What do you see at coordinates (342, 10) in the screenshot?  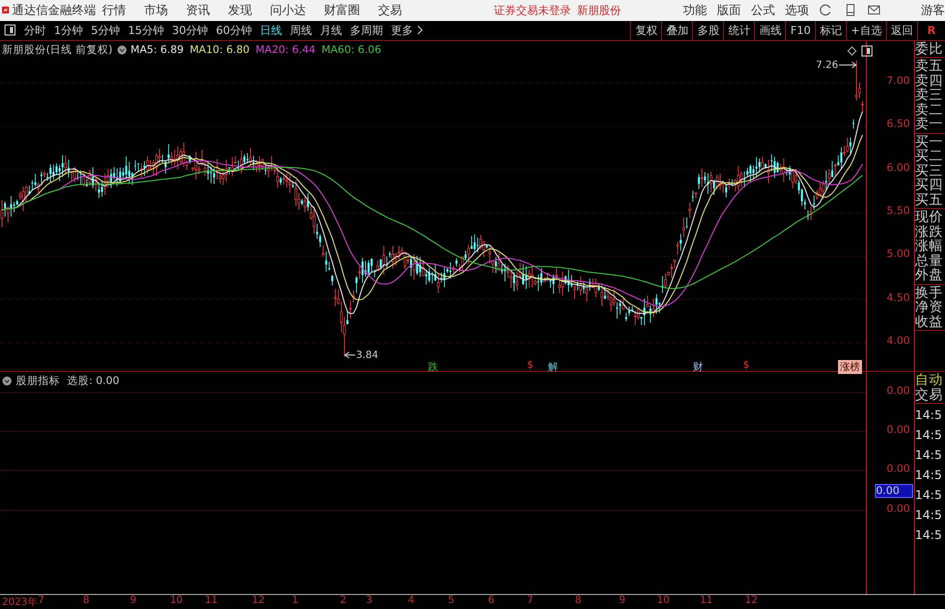 I see `menu-item: 财富圈` at bounding box center [342, 10].